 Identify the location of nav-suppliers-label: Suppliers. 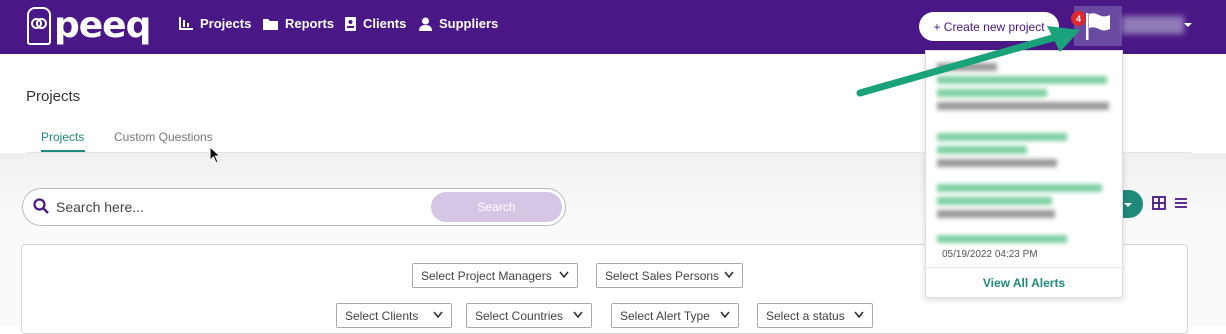
(469, 23).